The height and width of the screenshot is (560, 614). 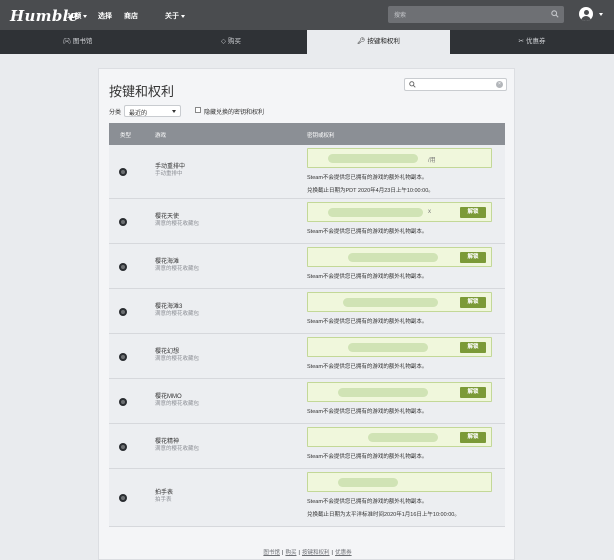 I want to click on footer-links: 图书馆 | 购买 | 按键和权利 | 优惠券, so click(x=307, y=552).